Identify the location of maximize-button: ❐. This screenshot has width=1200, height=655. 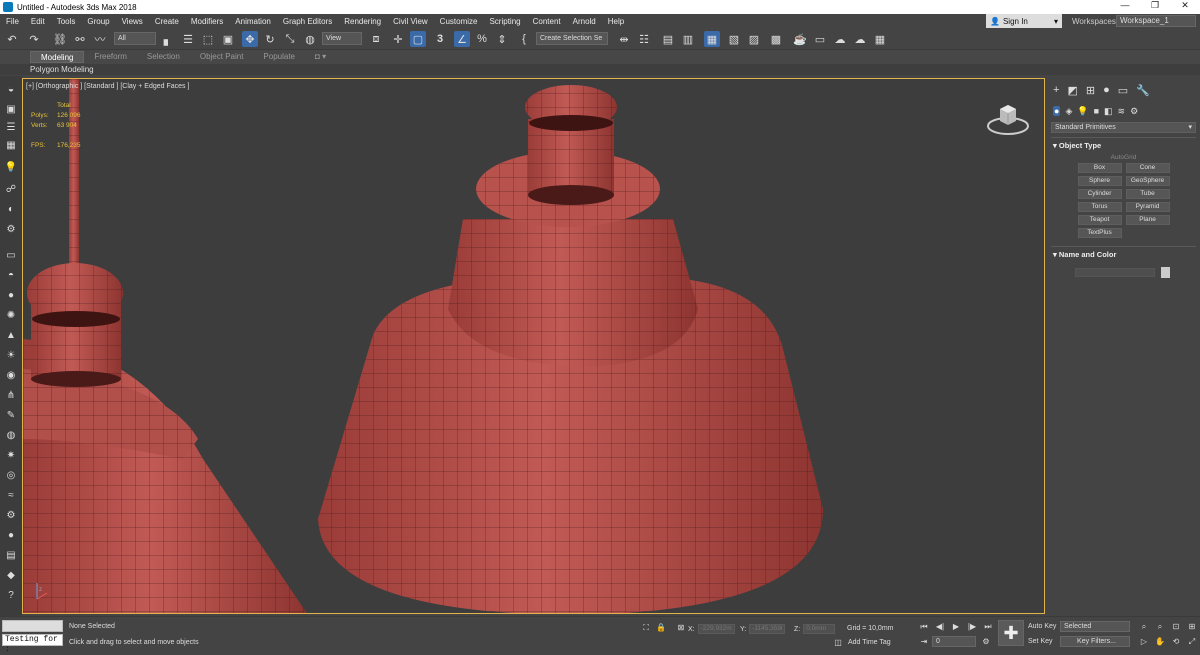
(1155, 5).